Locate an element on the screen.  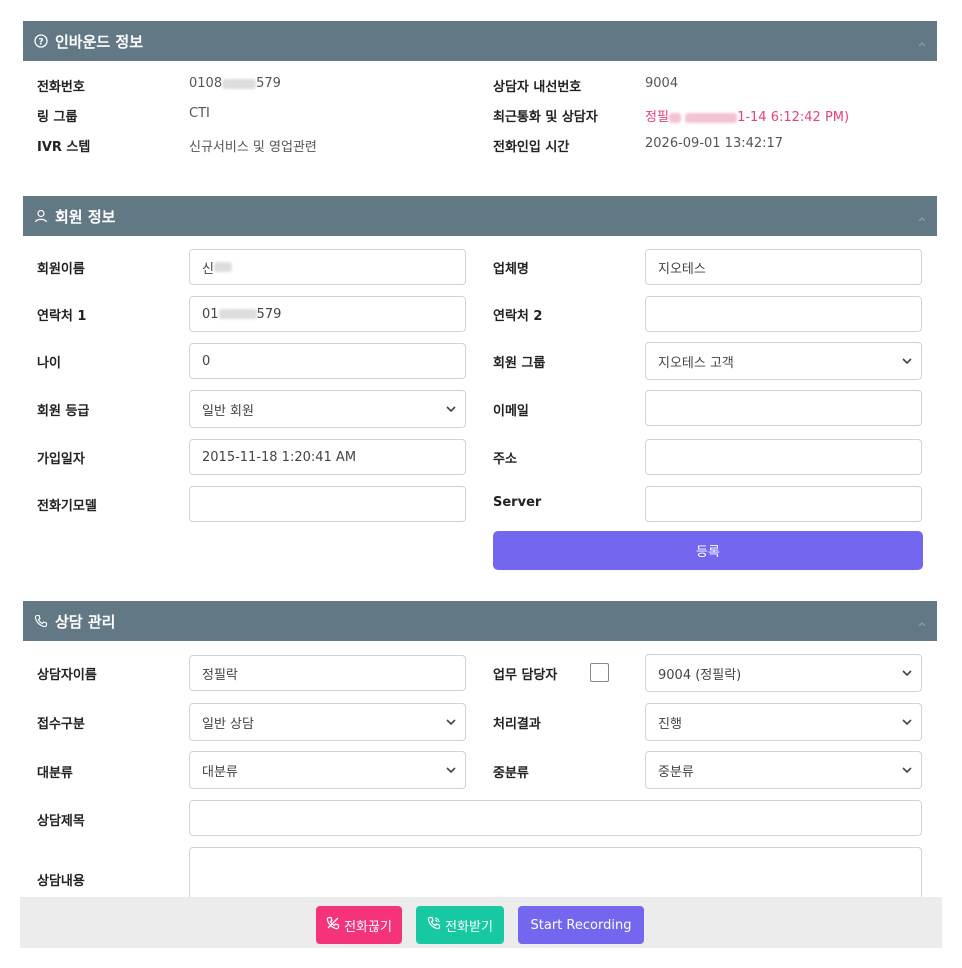
server-label: Server is located at coordinates (517, 502).